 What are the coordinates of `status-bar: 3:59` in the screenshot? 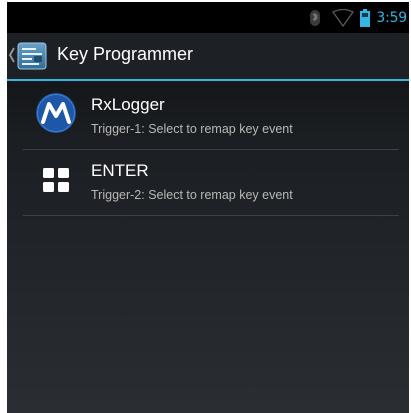 It's located at (208, 17).